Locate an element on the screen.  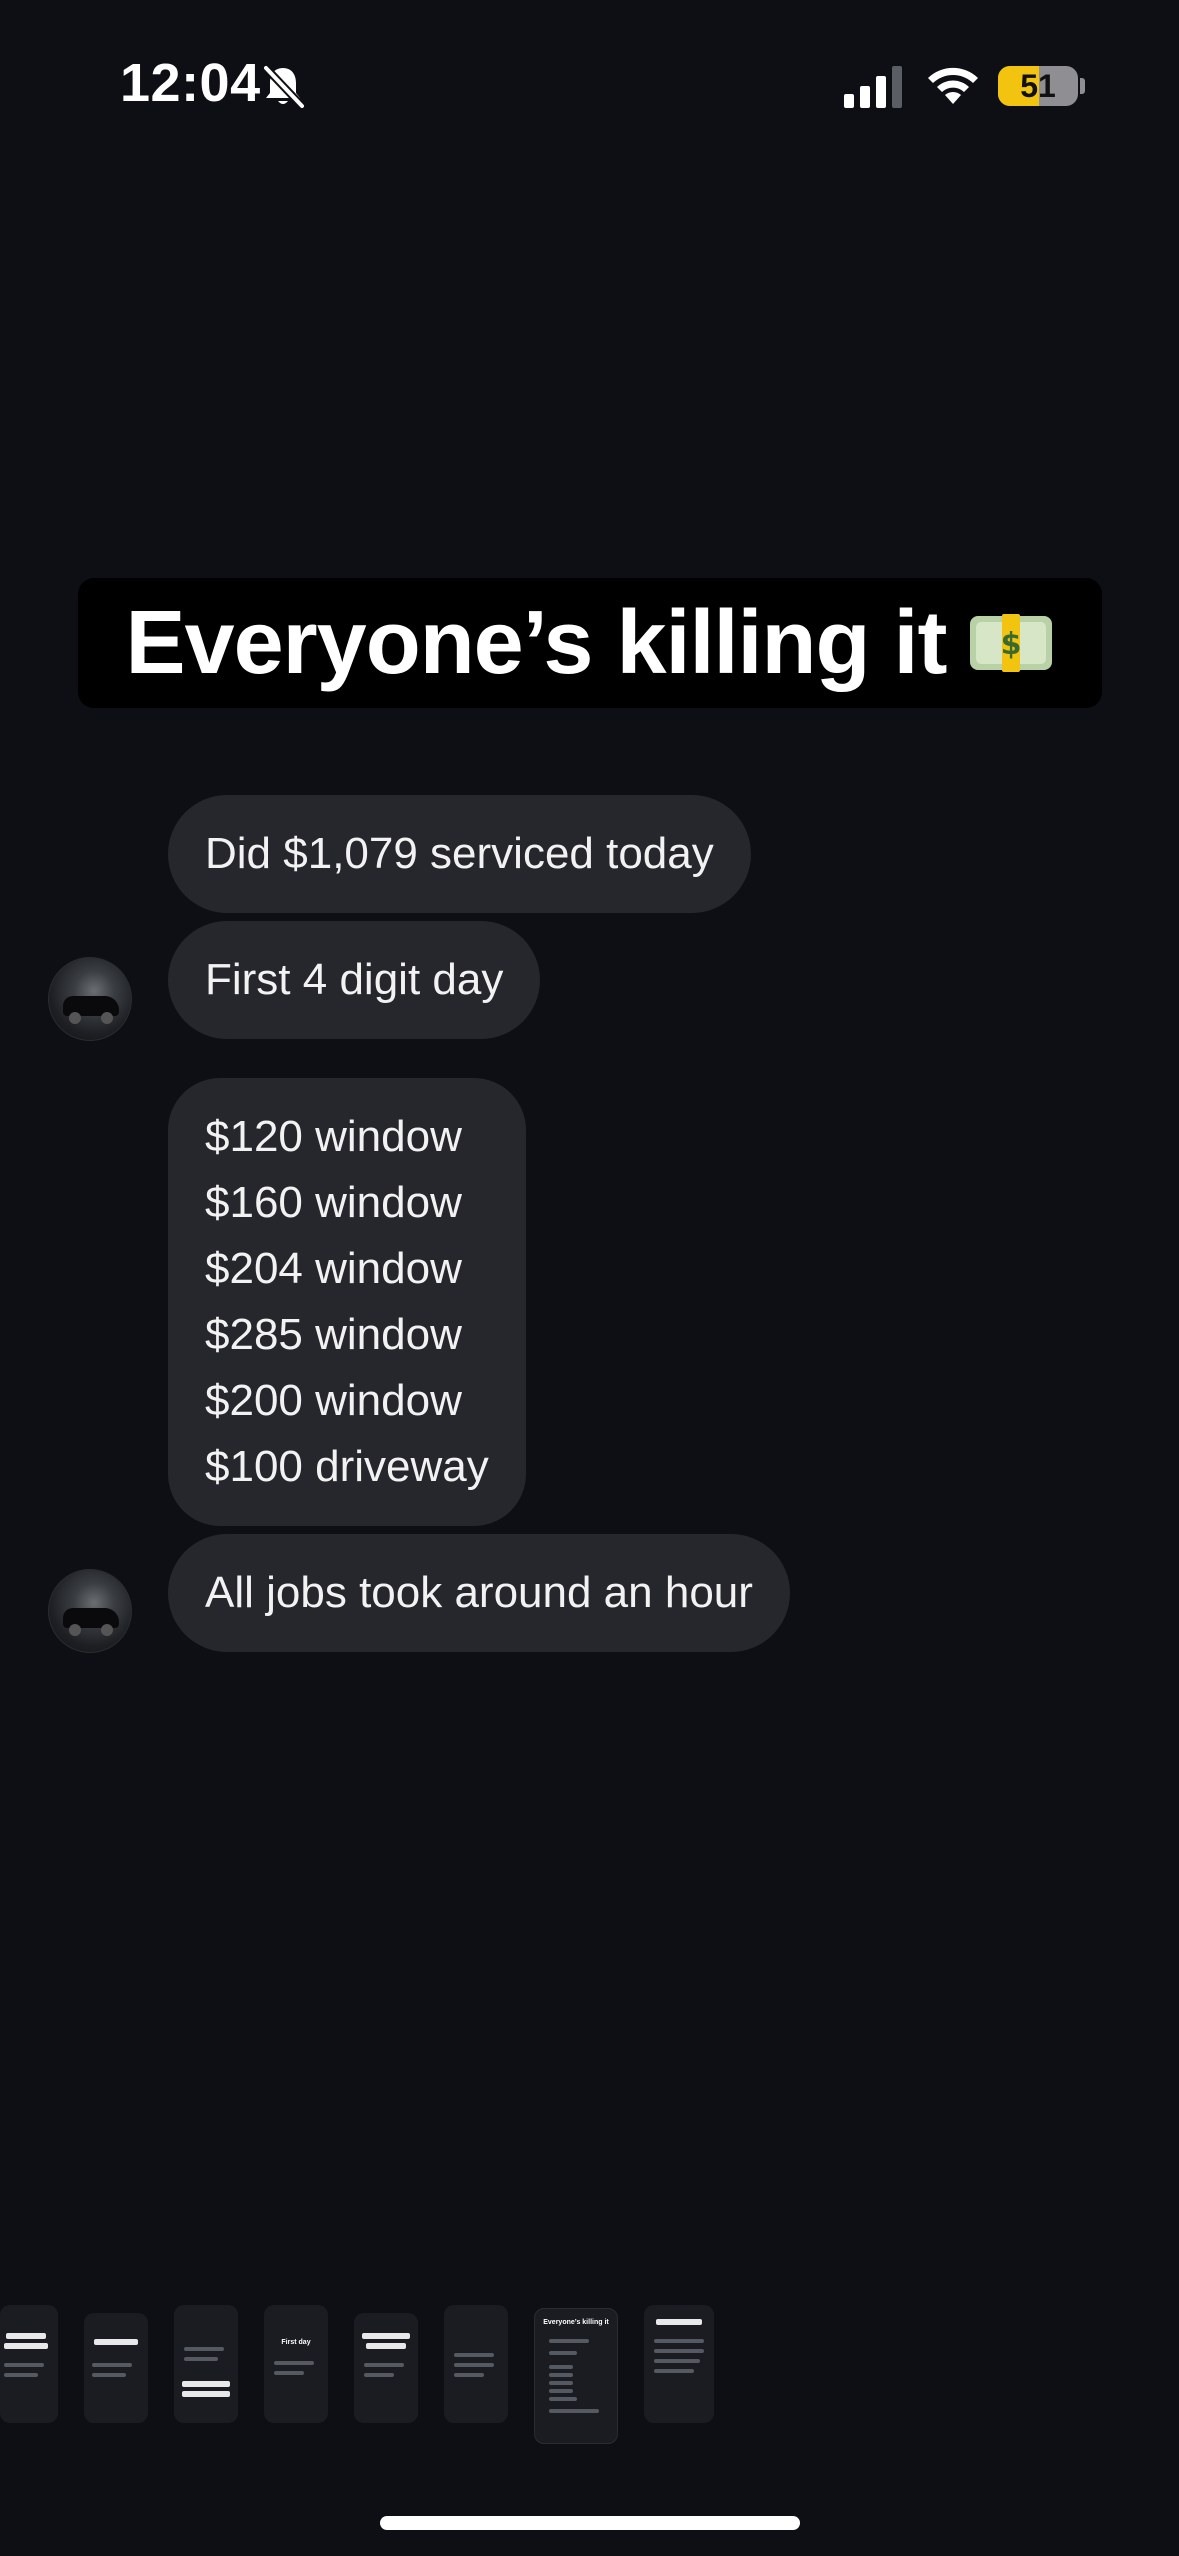
message-line: $204 window is located at coordinates (333, 1268).